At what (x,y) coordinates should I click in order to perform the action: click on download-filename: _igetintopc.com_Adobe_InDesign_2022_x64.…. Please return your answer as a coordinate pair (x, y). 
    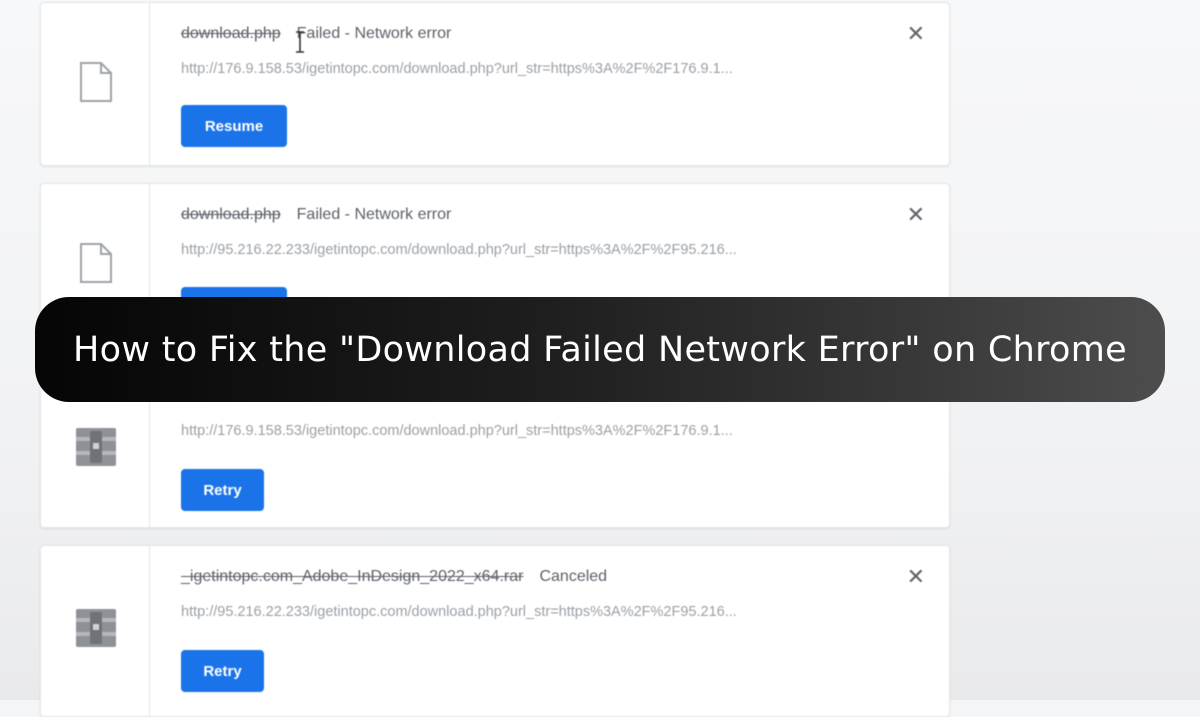
    Looking at the image, I should click on (352, 577).